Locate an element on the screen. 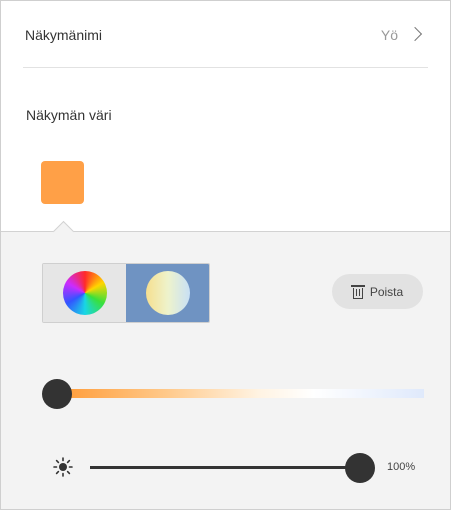  scene-color-swatch is located at coordinates (62, 182).